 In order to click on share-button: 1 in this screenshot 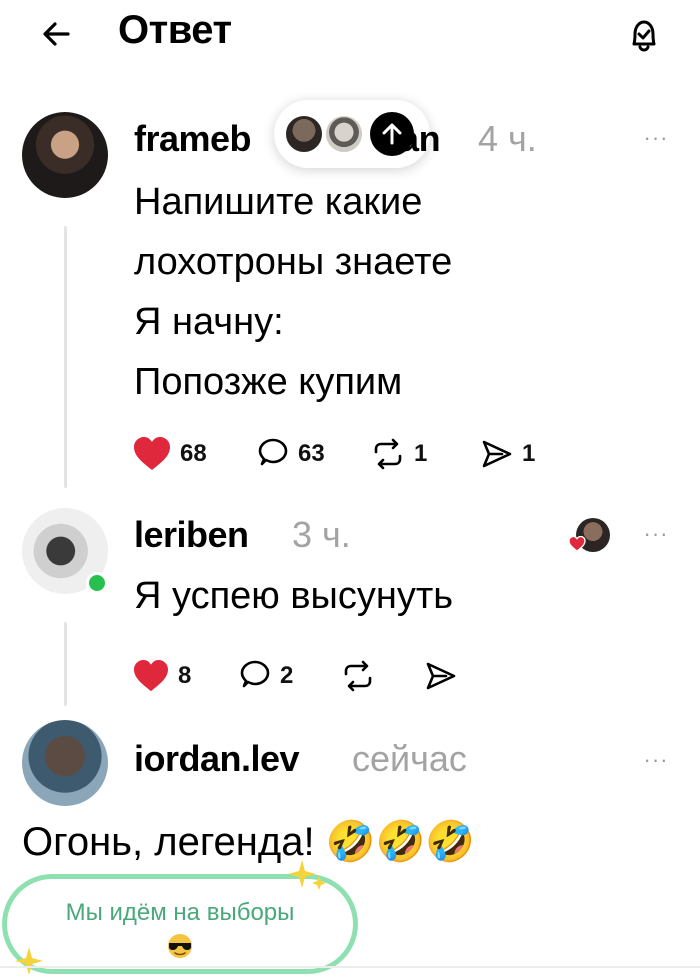, I will do `click(507, 454)`.